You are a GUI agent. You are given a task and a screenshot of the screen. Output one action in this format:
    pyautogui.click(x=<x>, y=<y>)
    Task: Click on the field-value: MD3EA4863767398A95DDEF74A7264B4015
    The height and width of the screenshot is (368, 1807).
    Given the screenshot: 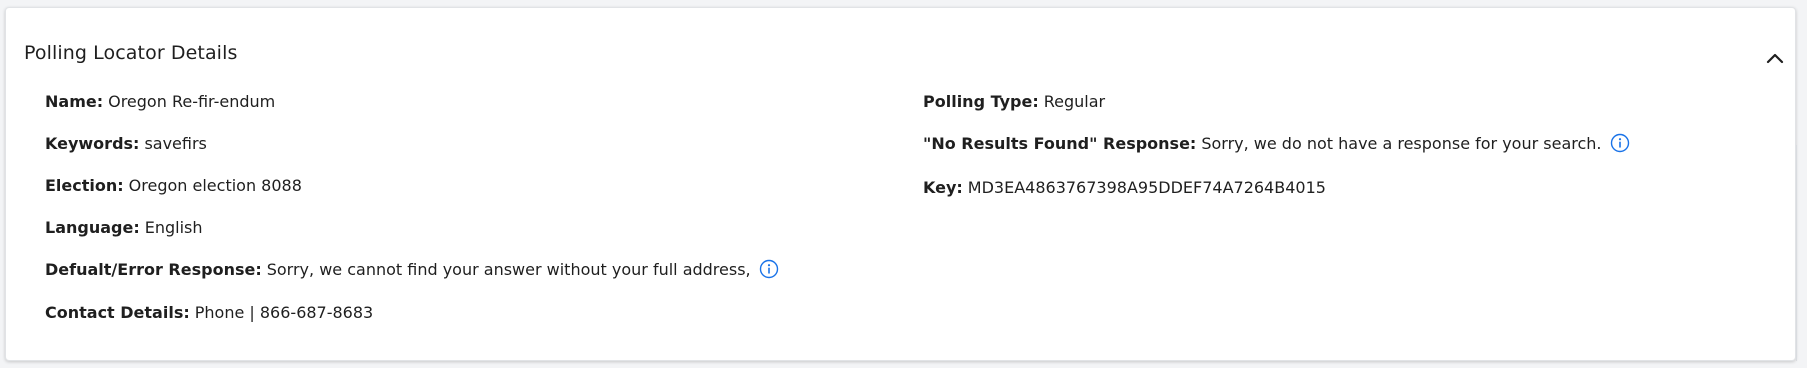 What is the action you would take?
    pyautogui.click(x=1146, y=187)
    